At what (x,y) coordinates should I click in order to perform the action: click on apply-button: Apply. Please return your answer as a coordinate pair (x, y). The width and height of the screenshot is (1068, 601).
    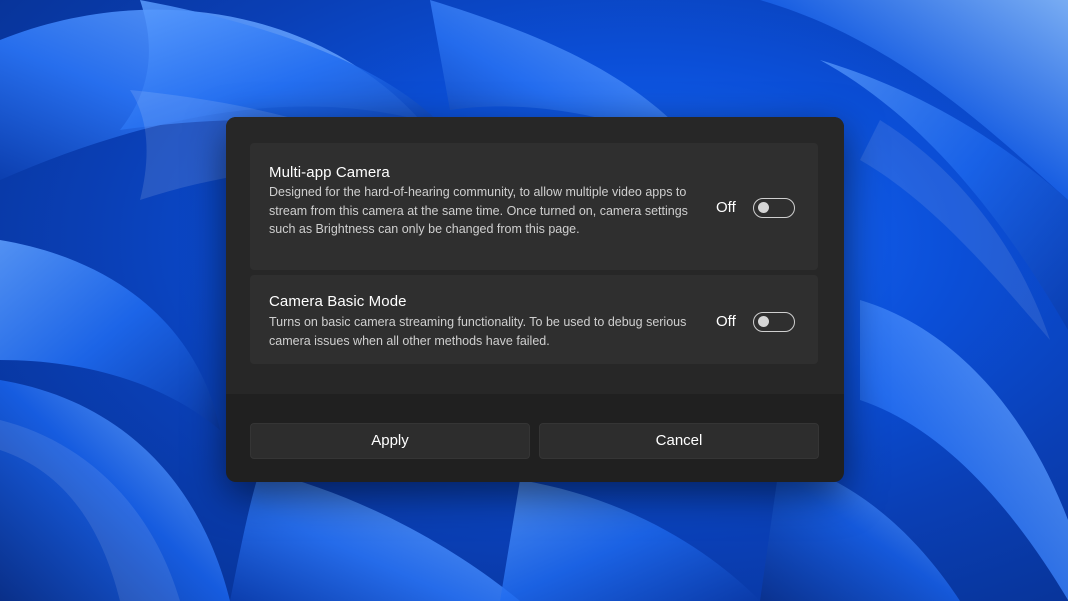
    Looking at the image, I should click on (390, 441).